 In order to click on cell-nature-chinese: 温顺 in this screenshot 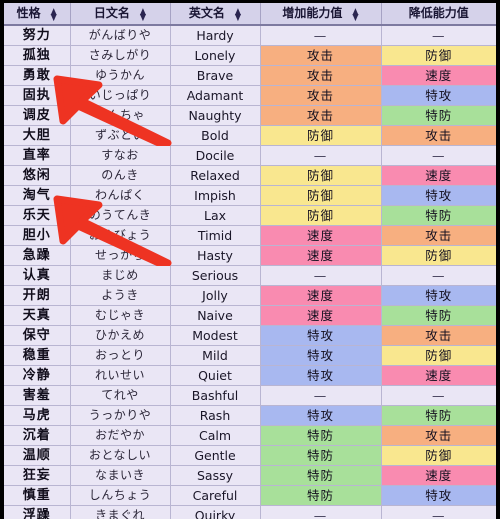, I will do `click(37, 455)`.